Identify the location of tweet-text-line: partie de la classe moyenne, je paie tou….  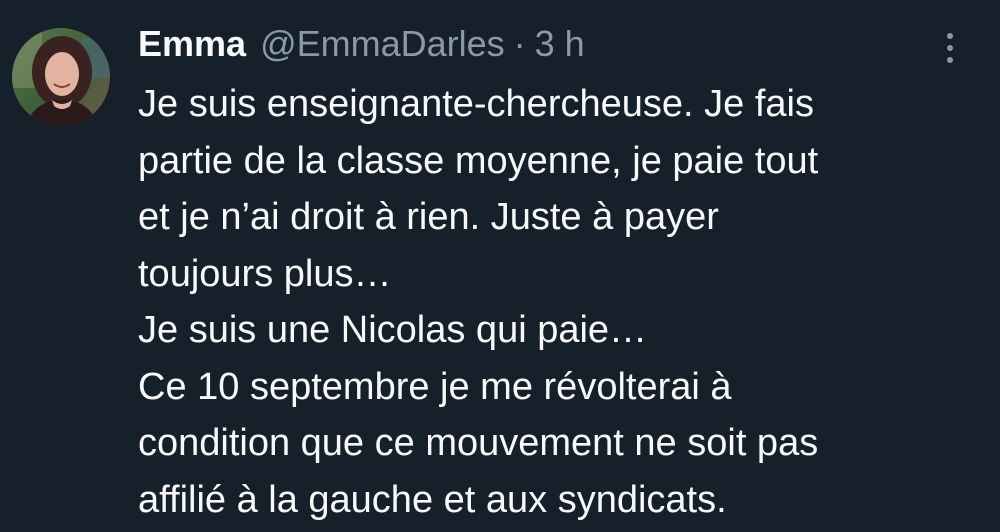
(478, 160).